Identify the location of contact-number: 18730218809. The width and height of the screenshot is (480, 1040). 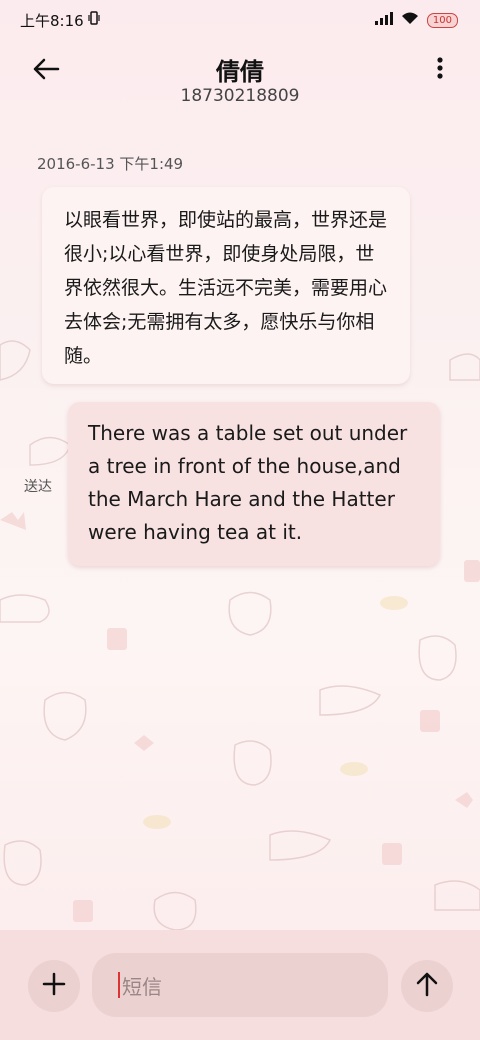
(240, 96).